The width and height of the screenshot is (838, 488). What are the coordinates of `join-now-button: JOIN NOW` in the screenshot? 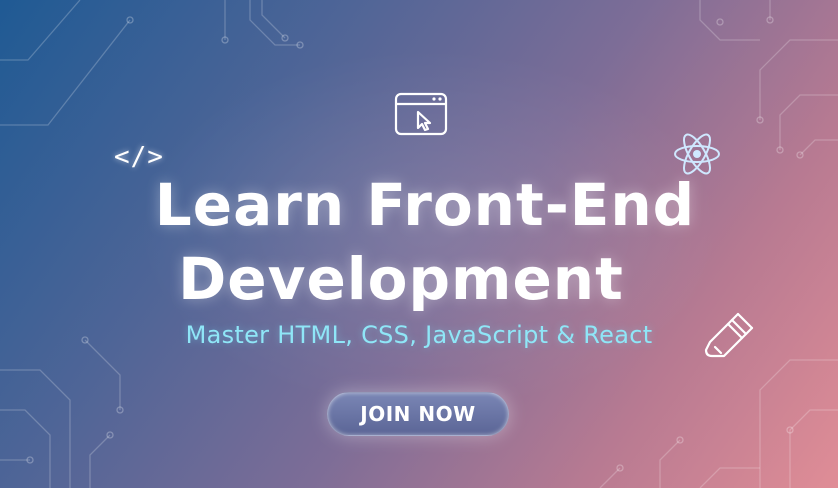 It's located at (418, 414).